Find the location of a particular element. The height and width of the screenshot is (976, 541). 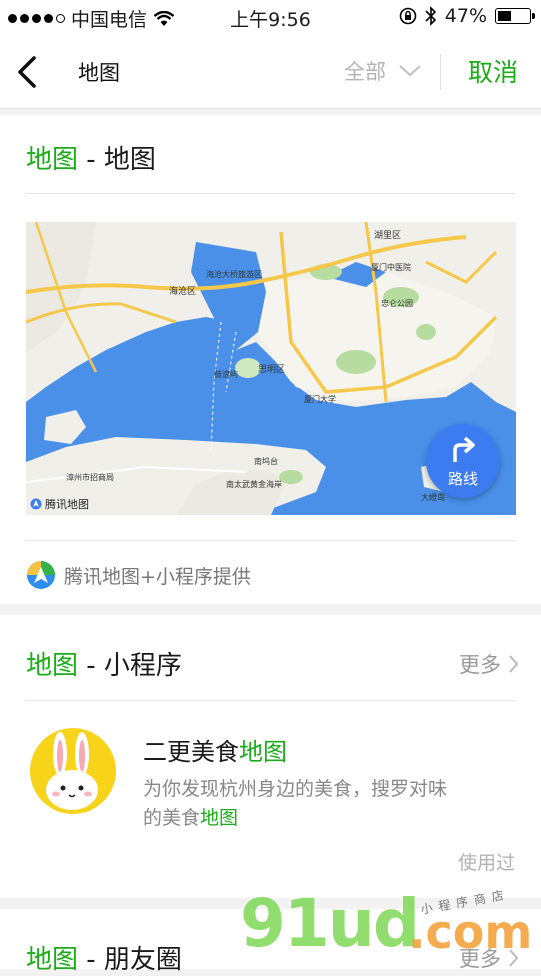

map-provider: 腾讯地图+小程序提供 is located at coordinates (138, 575).